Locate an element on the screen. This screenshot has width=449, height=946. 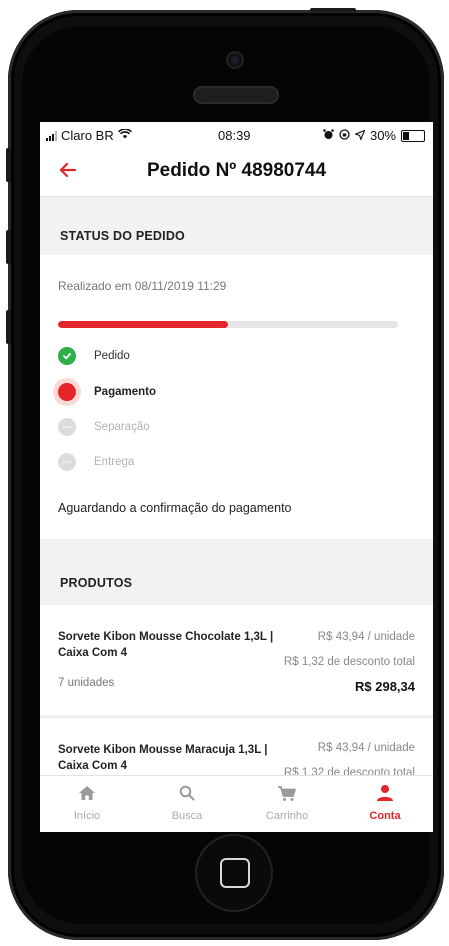
status-step-label: Pedido is located at coordinates (112, 356).